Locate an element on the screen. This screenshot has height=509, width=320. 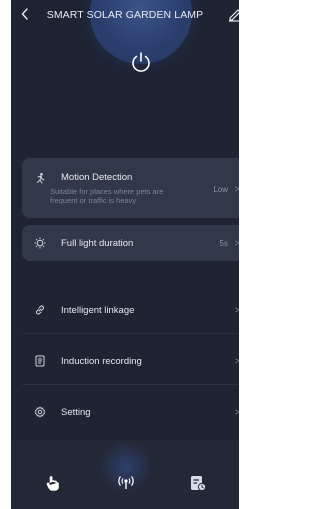
setting-label: Setting is located at coordinates (76, 412).